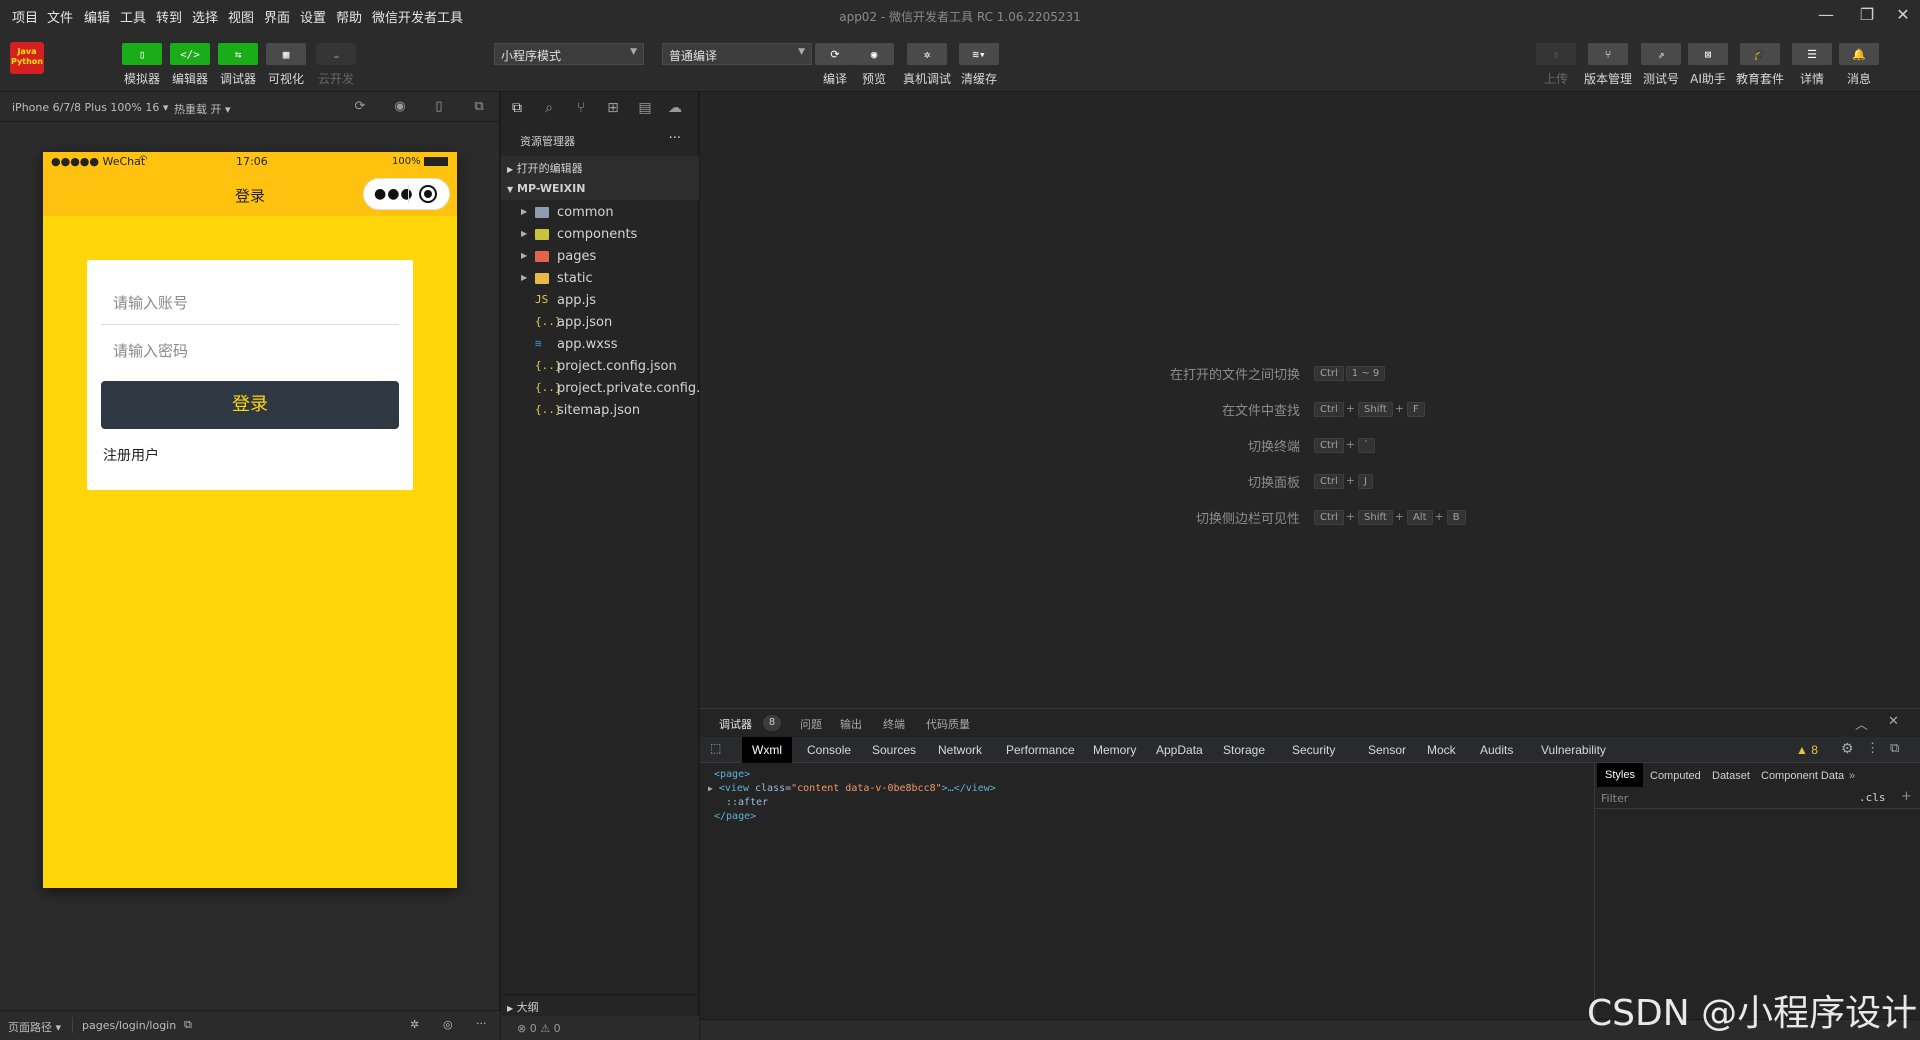 This screenshot has width=1920, height=1040. Describe the element at coordinates (1859, 54) in the screenshot. I see `toolbar-button-right_buttons-6: 🔔` at that location.